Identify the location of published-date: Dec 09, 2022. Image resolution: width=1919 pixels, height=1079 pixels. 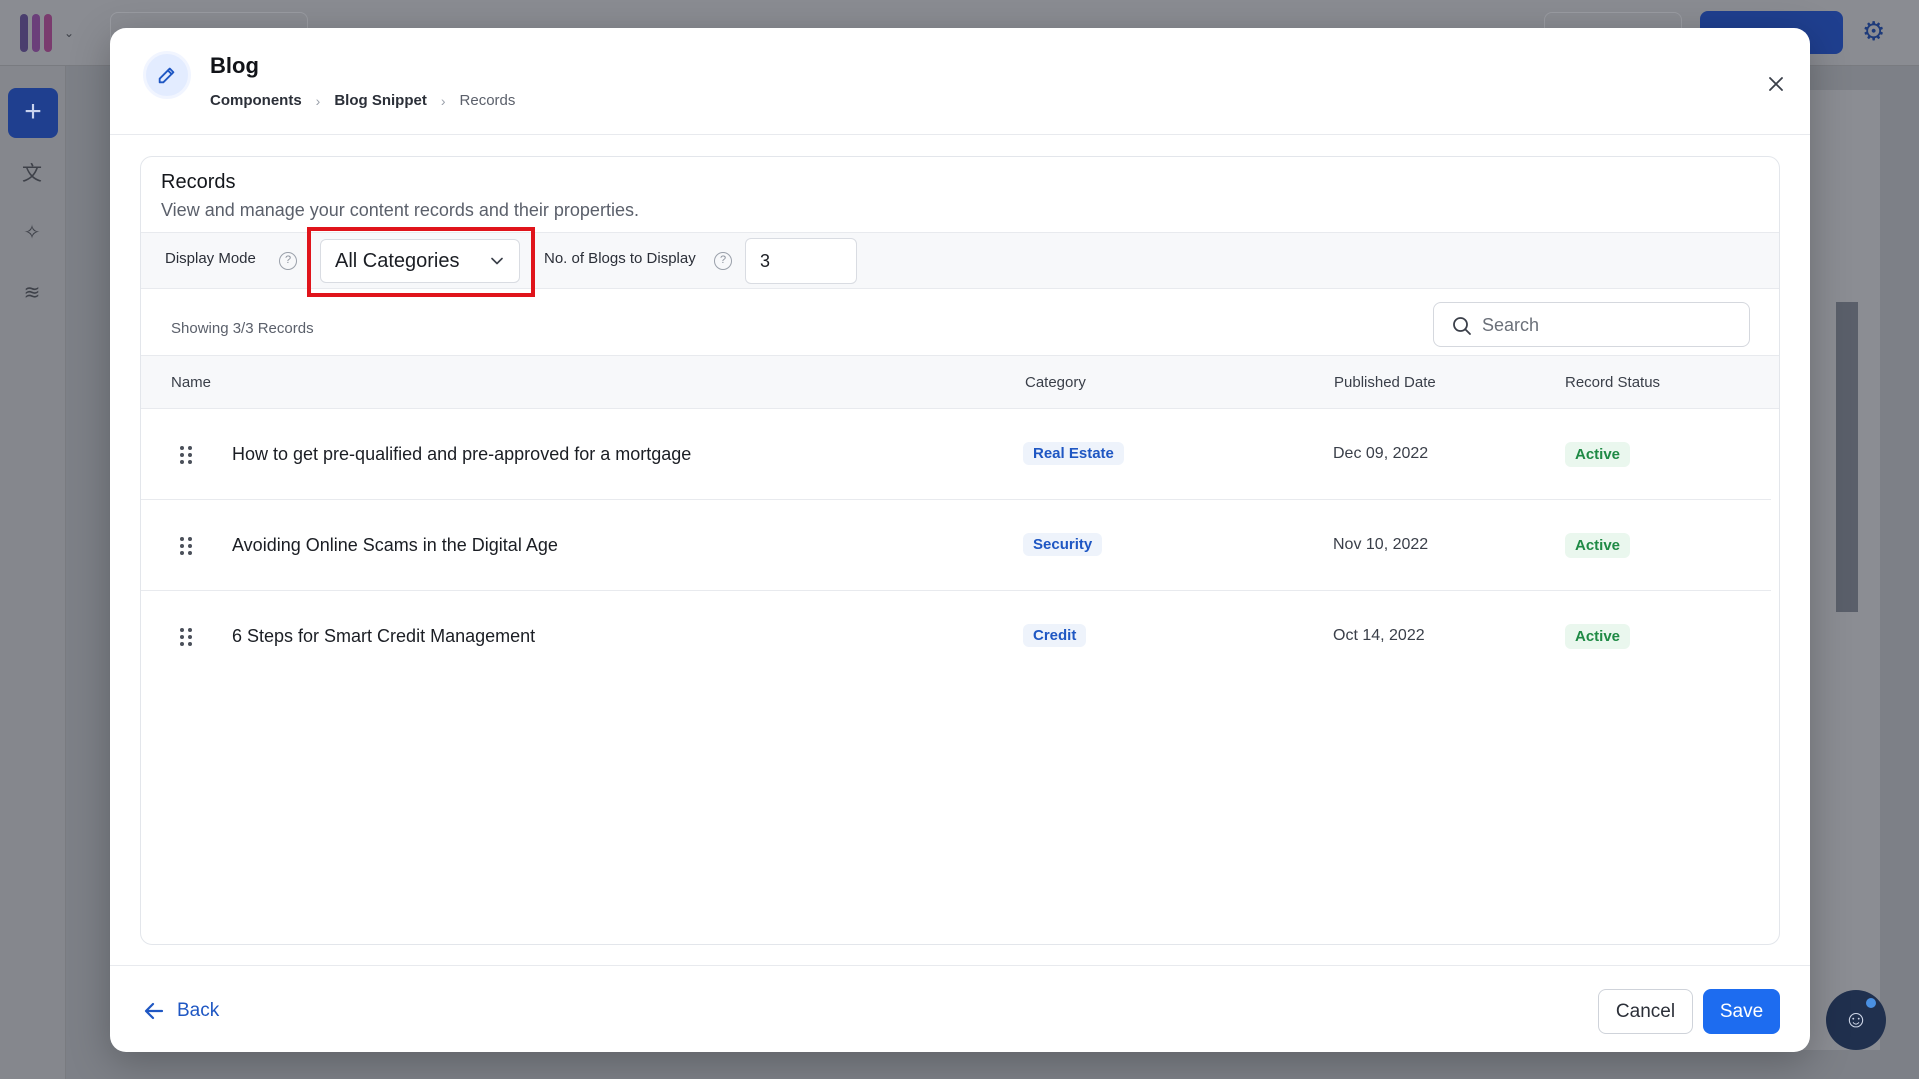
(1381, 453).